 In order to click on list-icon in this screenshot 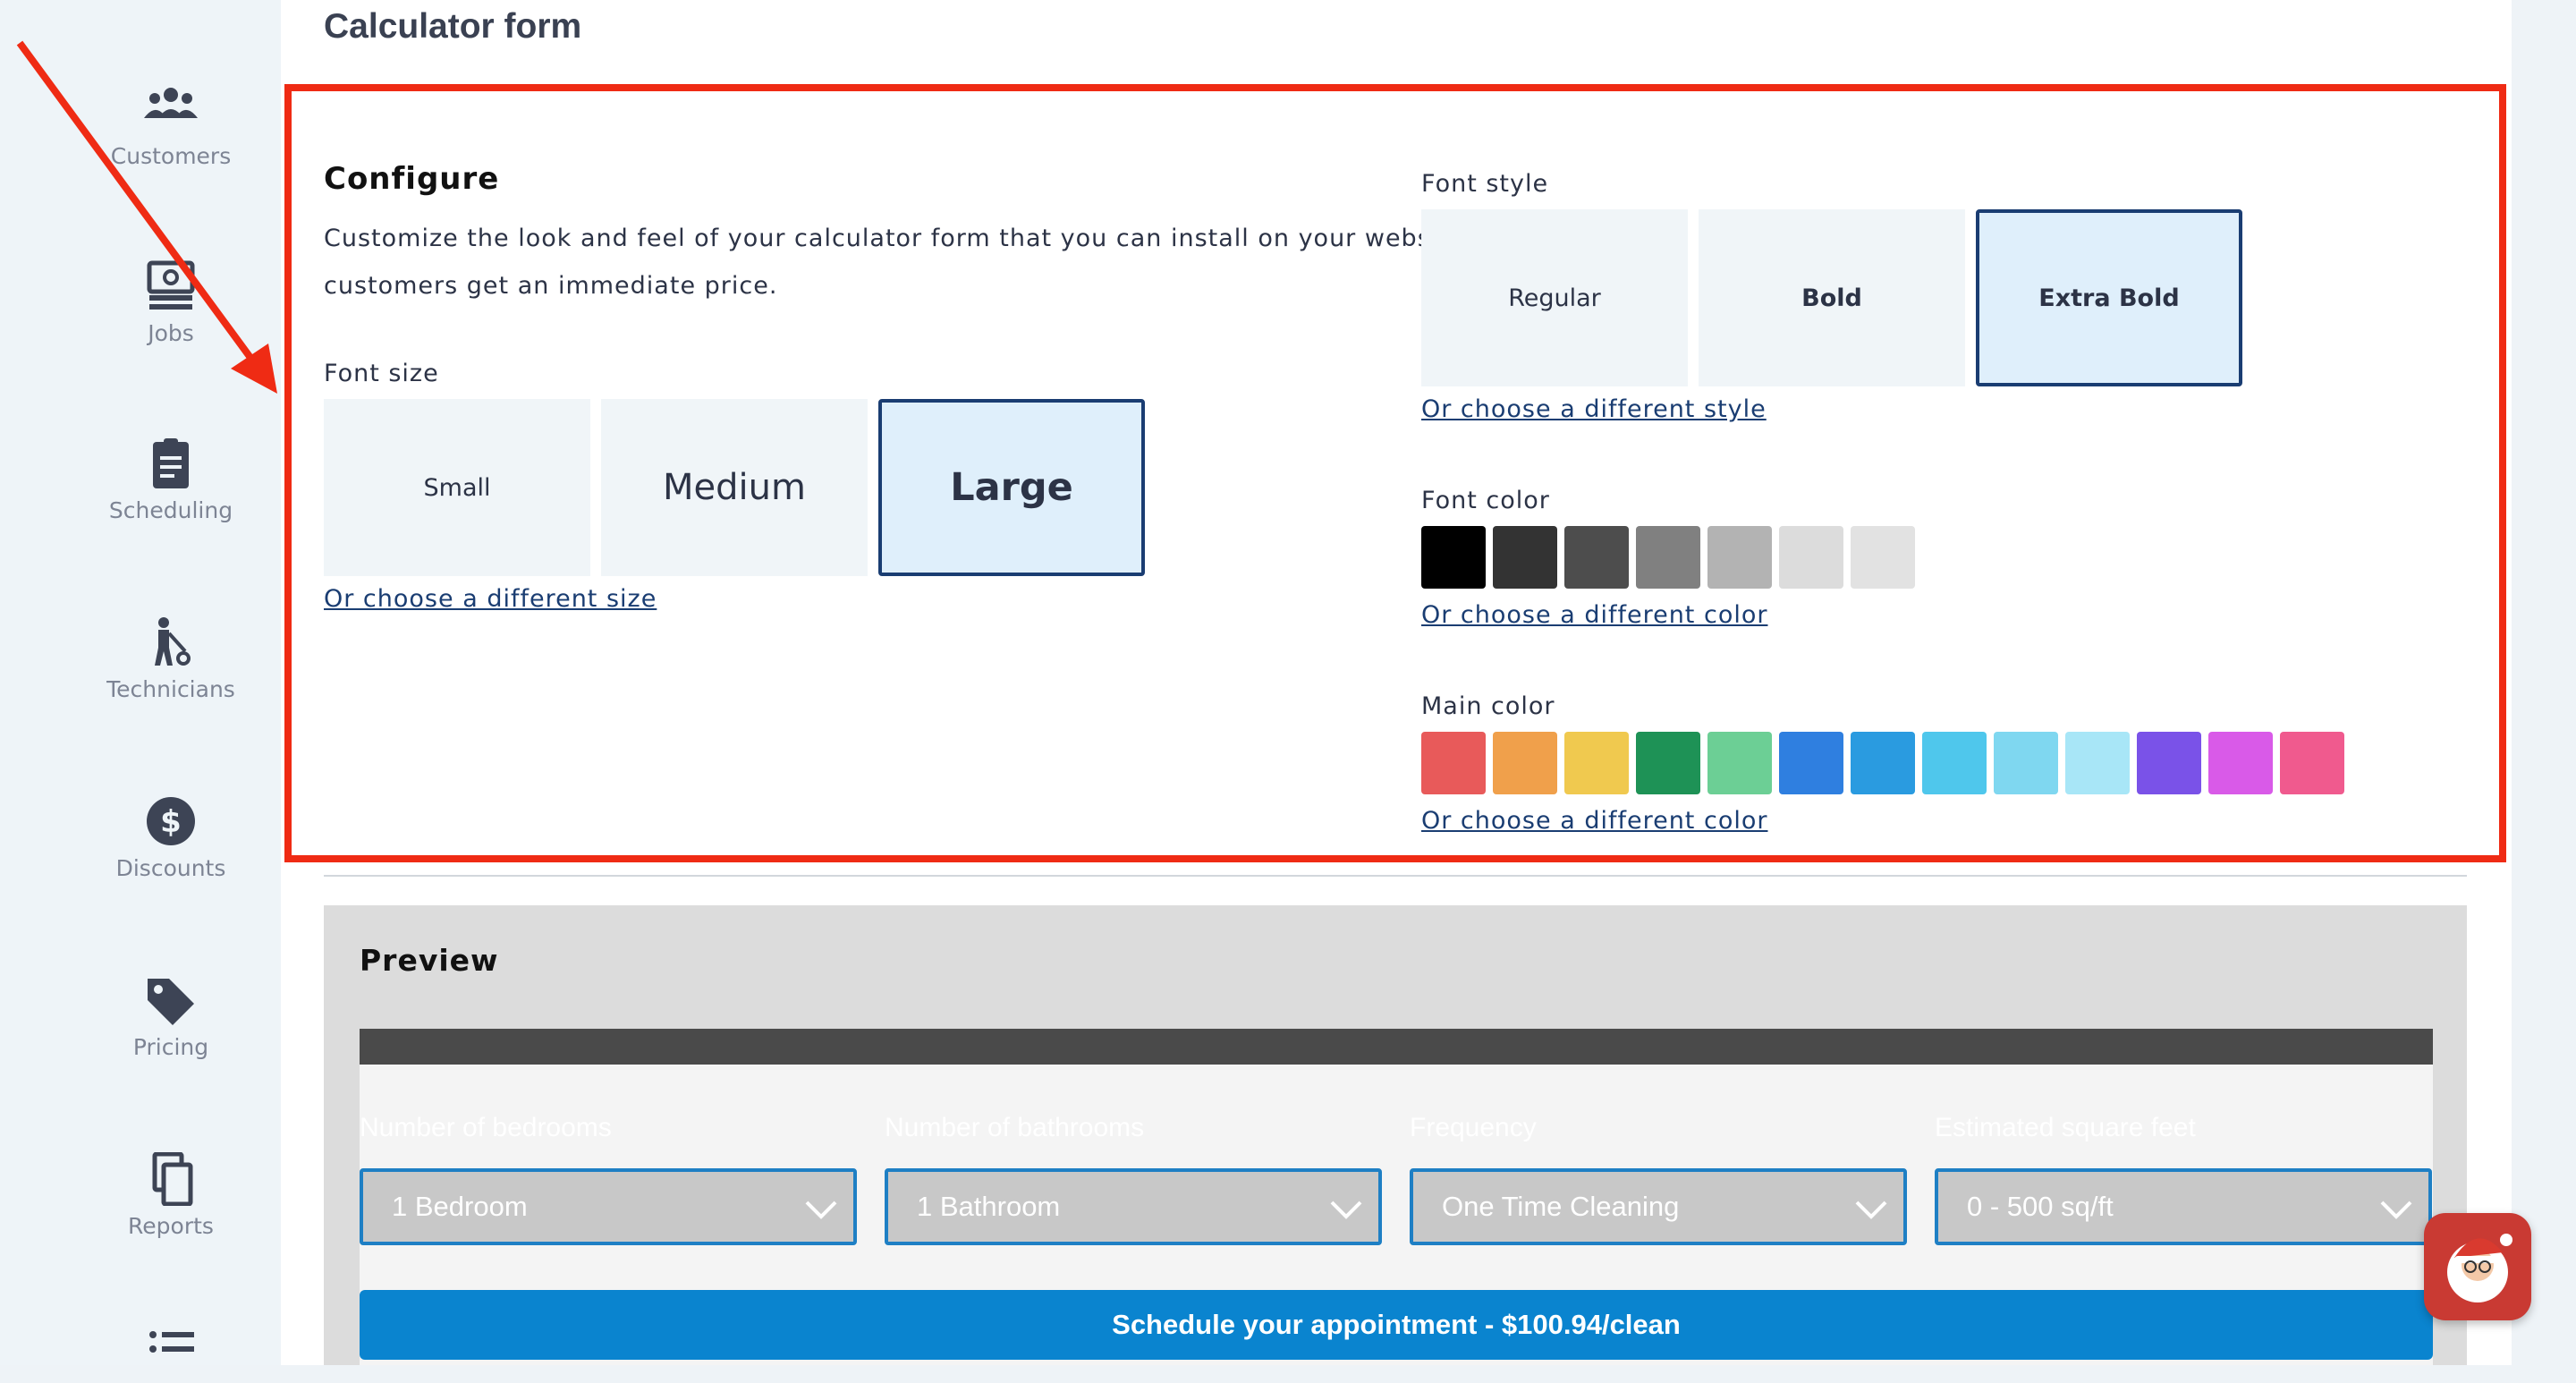, I will do `click(170, 1349)`.